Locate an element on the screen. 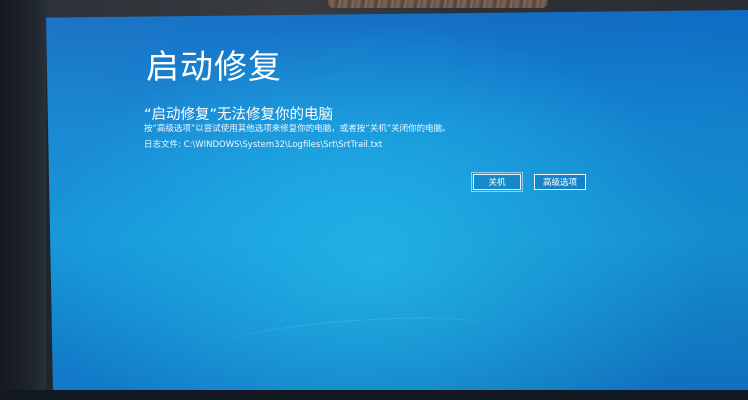  desk-object is located at coordinates (438, 4).